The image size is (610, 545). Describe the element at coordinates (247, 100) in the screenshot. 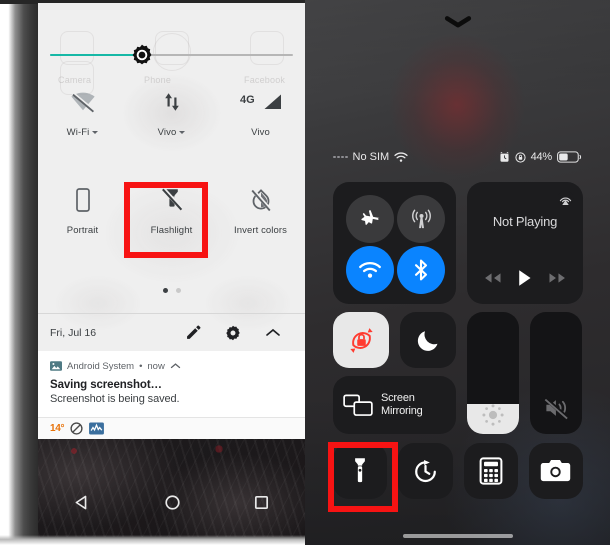

I see `svg-text: 4G` at that location.